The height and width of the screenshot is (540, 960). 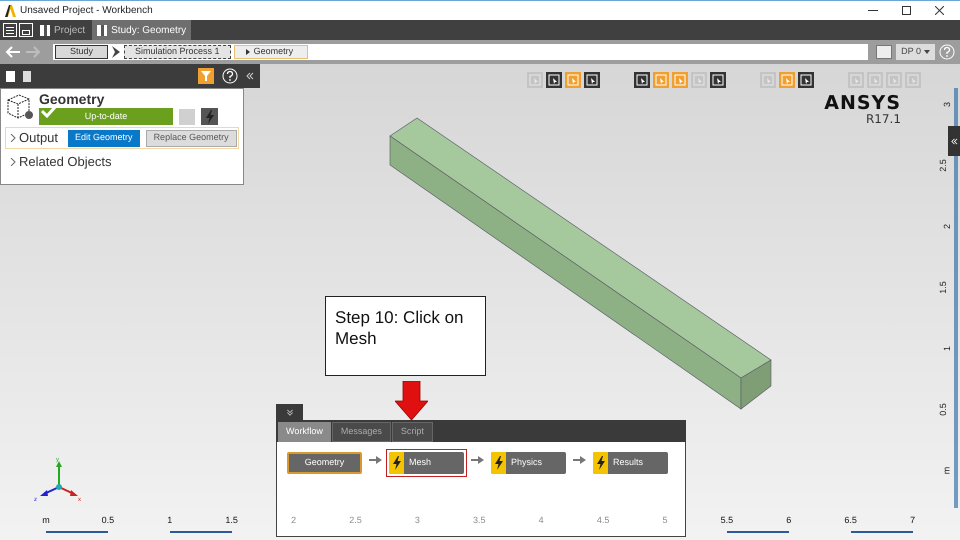 I want to click on table-edit-icon, so click(x=884, y=52).